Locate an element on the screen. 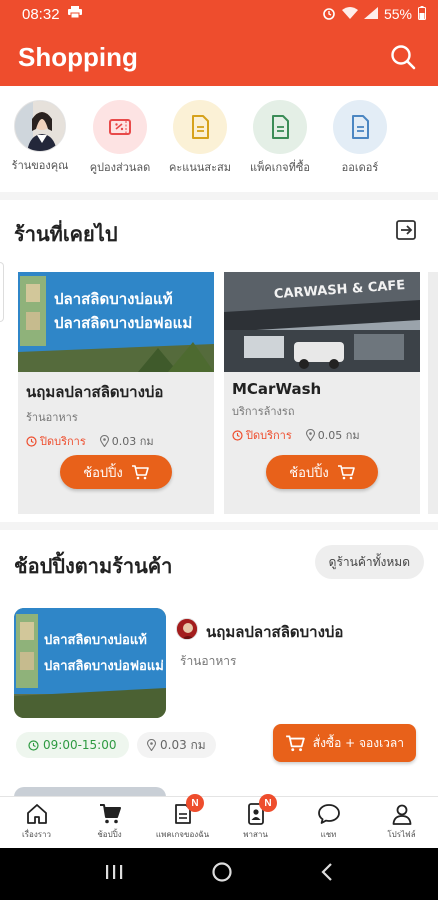 This screenshot has height=900, width=438. side-handle is located at coordinates (2, 292).